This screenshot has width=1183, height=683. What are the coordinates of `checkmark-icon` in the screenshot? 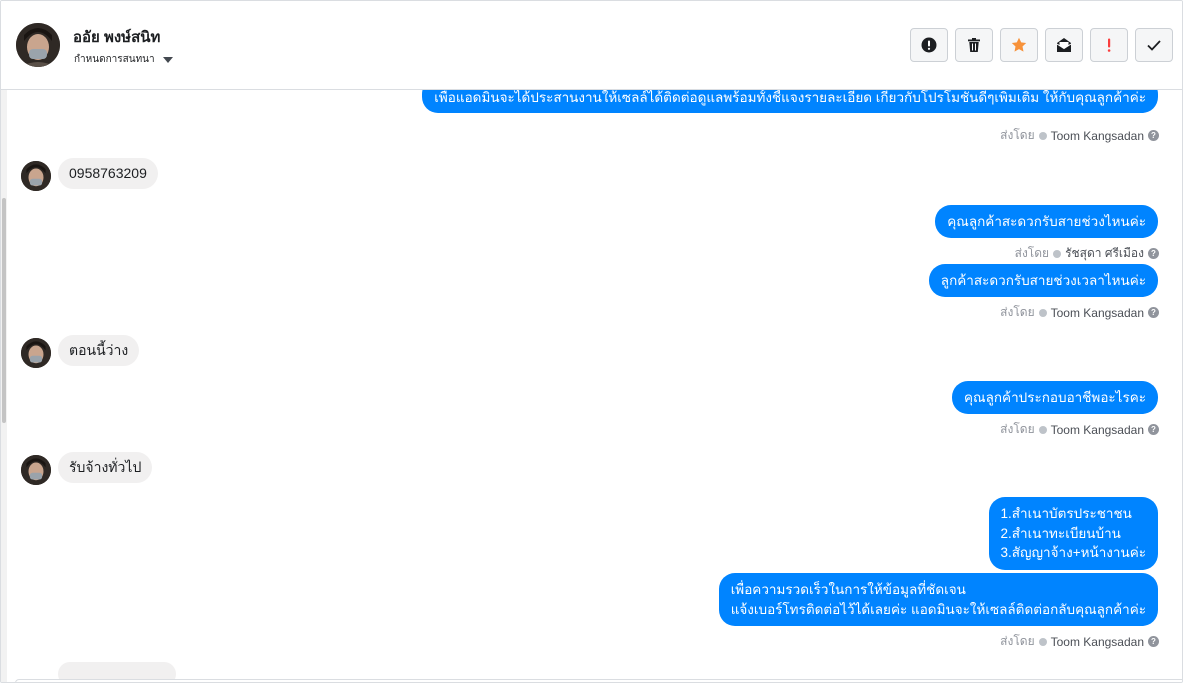 It's located at (1154, 45).